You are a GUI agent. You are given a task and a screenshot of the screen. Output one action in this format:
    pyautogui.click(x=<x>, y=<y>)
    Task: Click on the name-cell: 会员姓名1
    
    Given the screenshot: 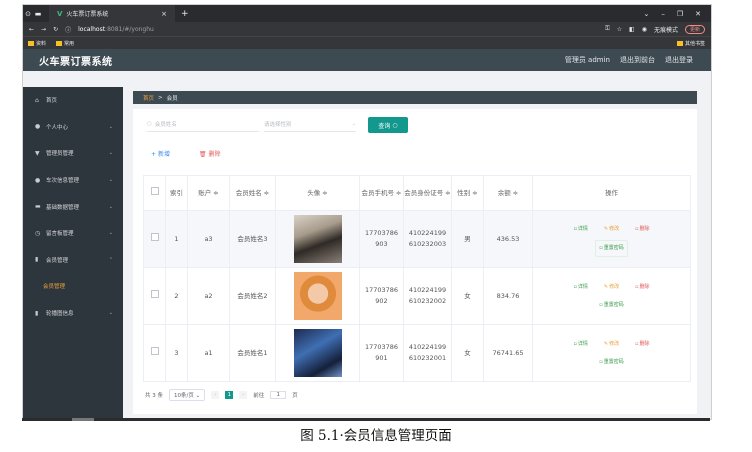 What is the action you would take?
    pyautogui.click(x=252, y=353)
    